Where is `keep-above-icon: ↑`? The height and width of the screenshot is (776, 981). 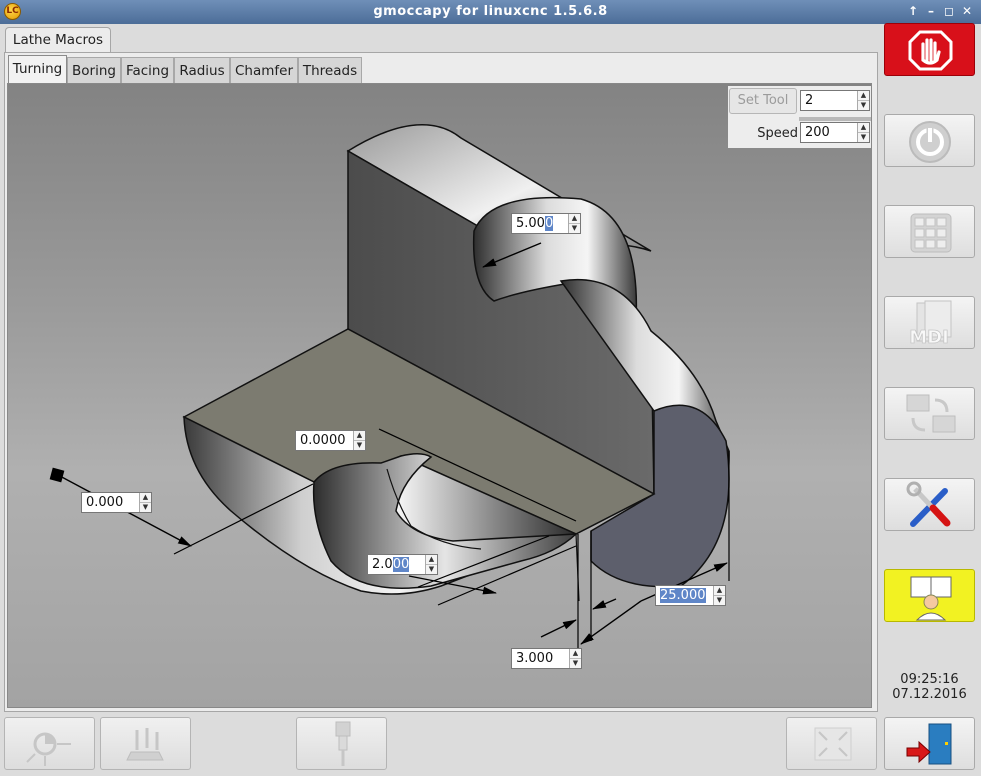
keep-above-icon: ↑ is located at coordinates (913, 11).